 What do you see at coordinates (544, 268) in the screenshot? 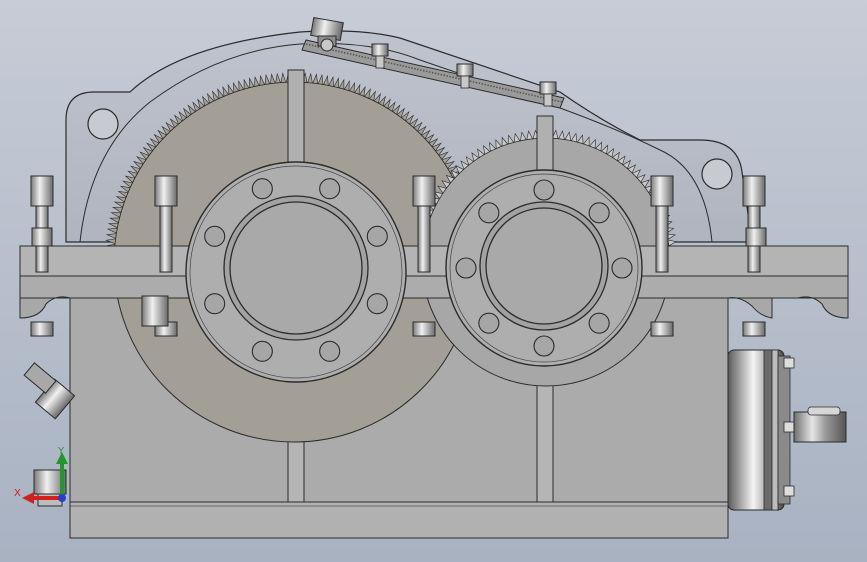
I see `bearing-cap-right` at bounding box center [544, 268].